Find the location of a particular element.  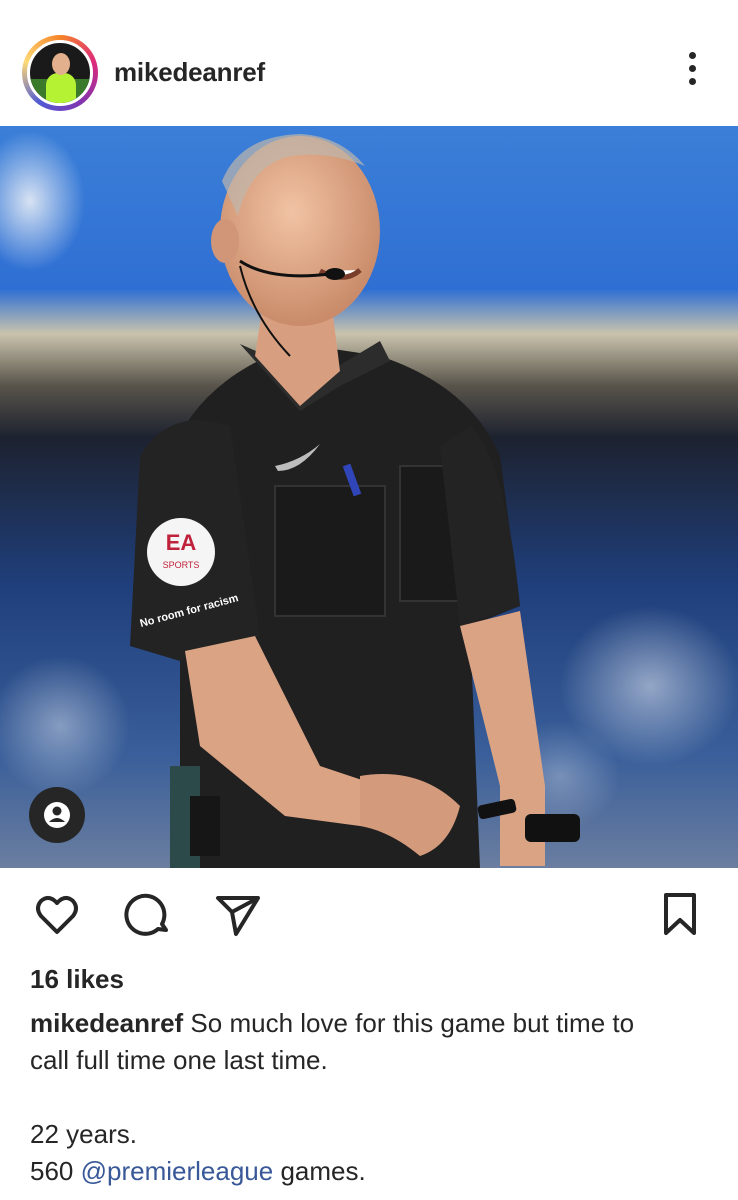

svg-text: SPORTS is located at coordinates (181, 565).